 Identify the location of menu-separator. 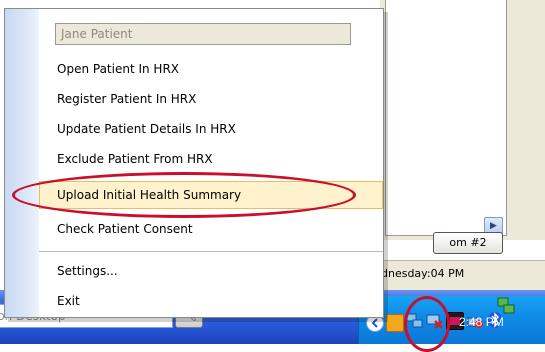
(211, 251).